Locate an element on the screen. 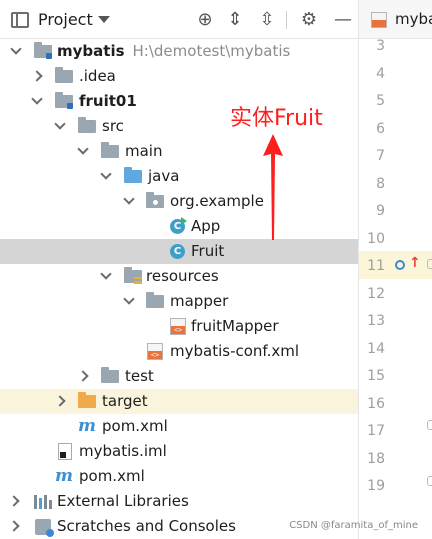 This screenshot has height=539, width=432. tree-label-fruit: Fruit is located at coordinates (208, 251).